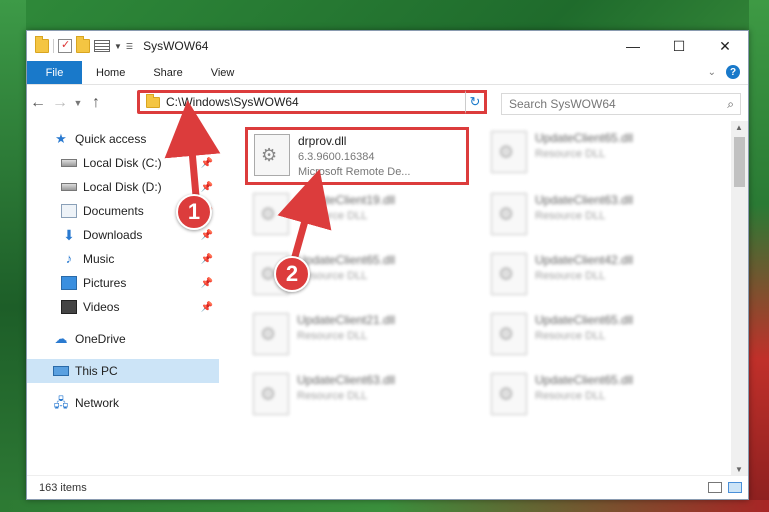  I want to click on chevron-down-icon: ▼, so click(118, 46).